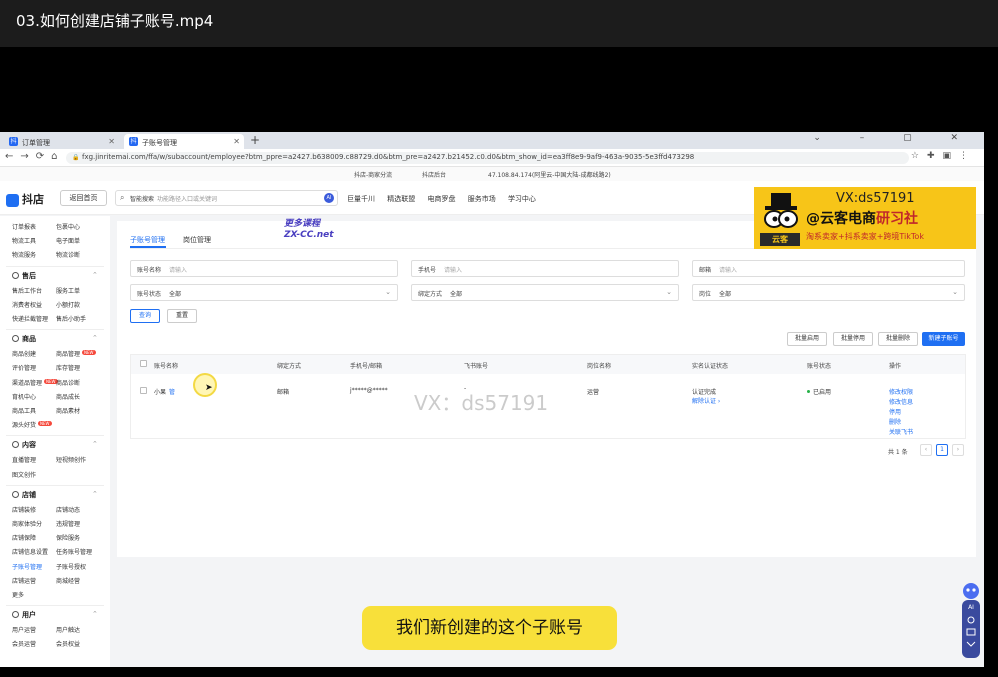 This screenshot has width=998, height=677. What do you see at coordinates (68, 537) in the screenshot?
I see `sidebar-item: 保险服务` at bounding box center [68, 537].